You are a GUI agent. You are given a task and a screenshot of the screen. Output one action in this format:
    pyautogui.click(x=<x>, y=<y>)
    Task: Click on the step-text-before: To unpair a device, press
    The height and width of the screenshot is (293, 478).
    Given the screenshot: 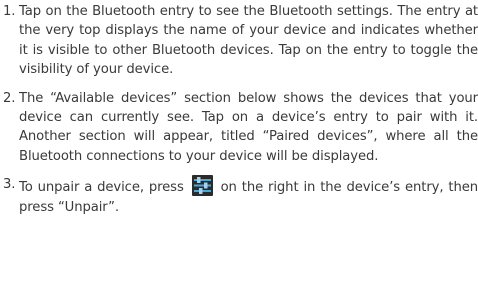 What is the action you would take?
    pyautogui.click(x=101, y=188)
    